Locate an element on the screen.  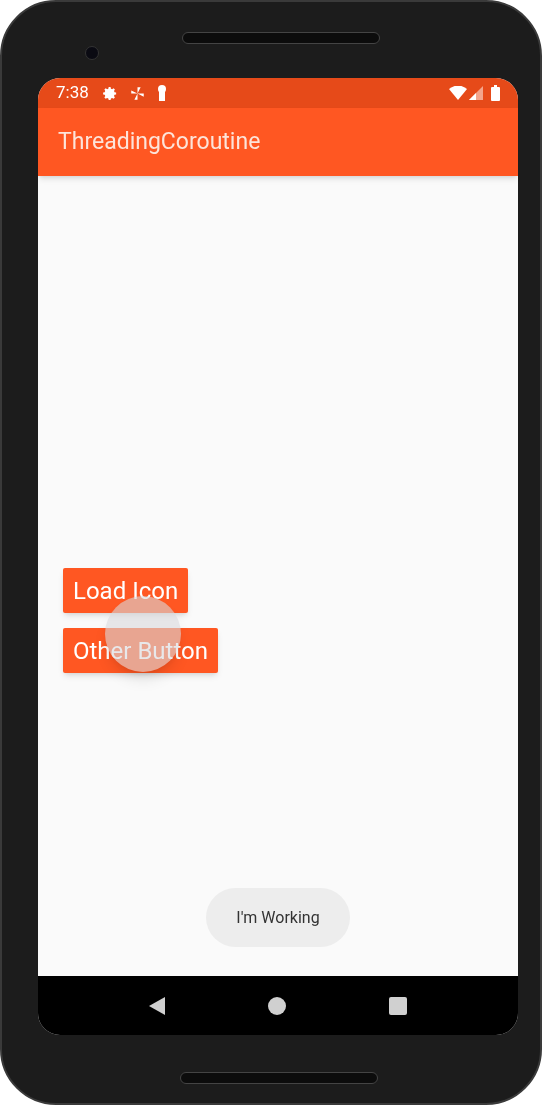
status-time: 7:38 is located at coordinates (72, 93).